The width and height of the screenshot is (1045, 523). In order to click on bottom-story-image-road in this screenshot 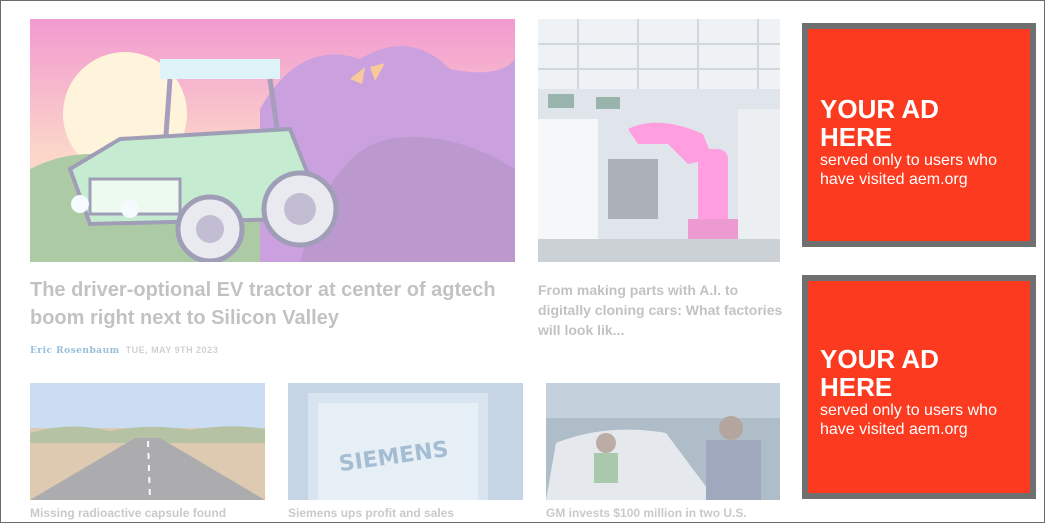, I will do `click(147, 441)`.